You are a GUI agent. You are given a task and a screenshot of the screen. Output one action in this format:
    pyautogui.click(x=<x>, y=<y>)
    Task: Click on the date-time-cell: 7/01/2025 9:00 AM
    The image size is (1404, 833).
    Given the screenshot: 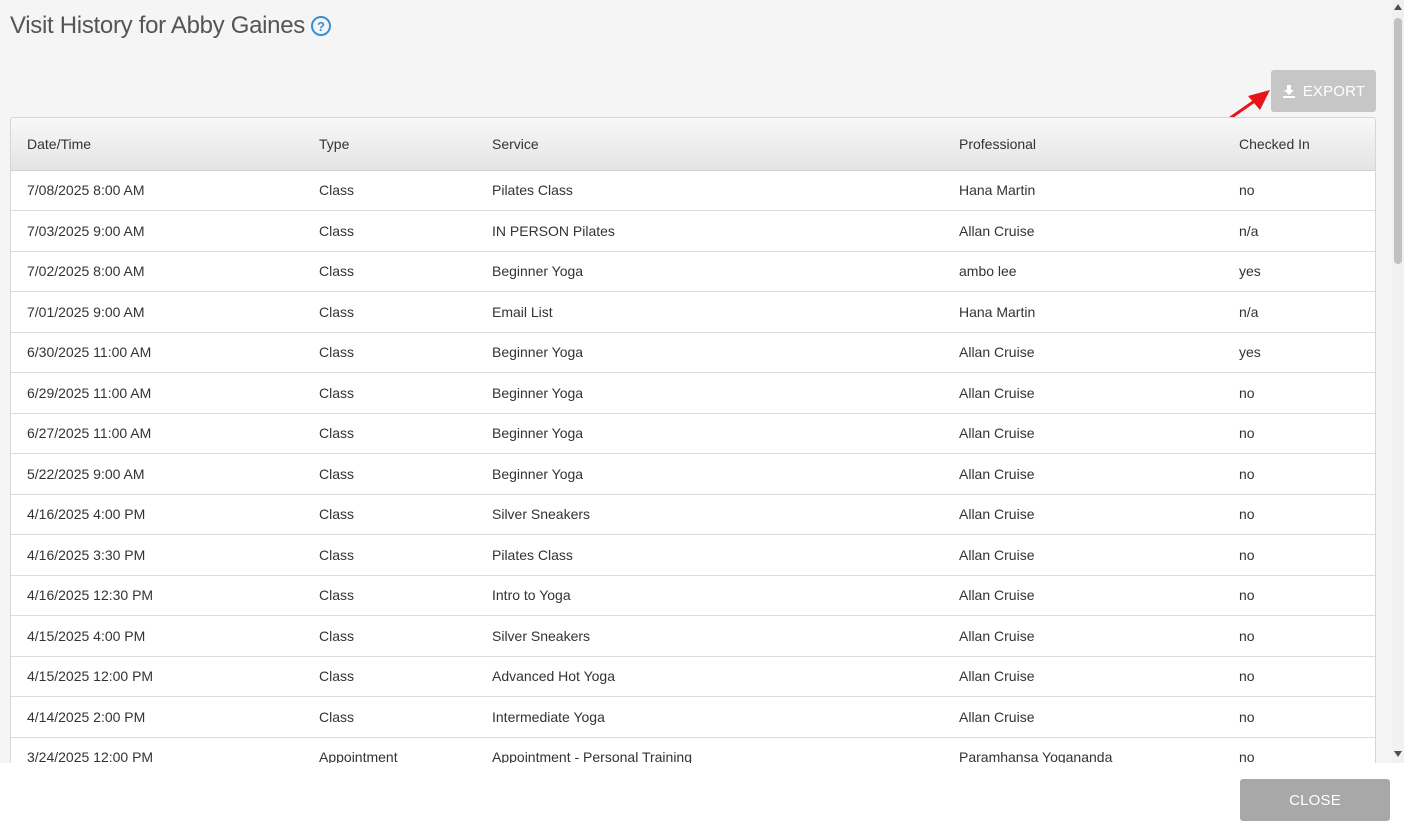 What is the action you would take?
    pyautogui.click(x=157, y=312)
    